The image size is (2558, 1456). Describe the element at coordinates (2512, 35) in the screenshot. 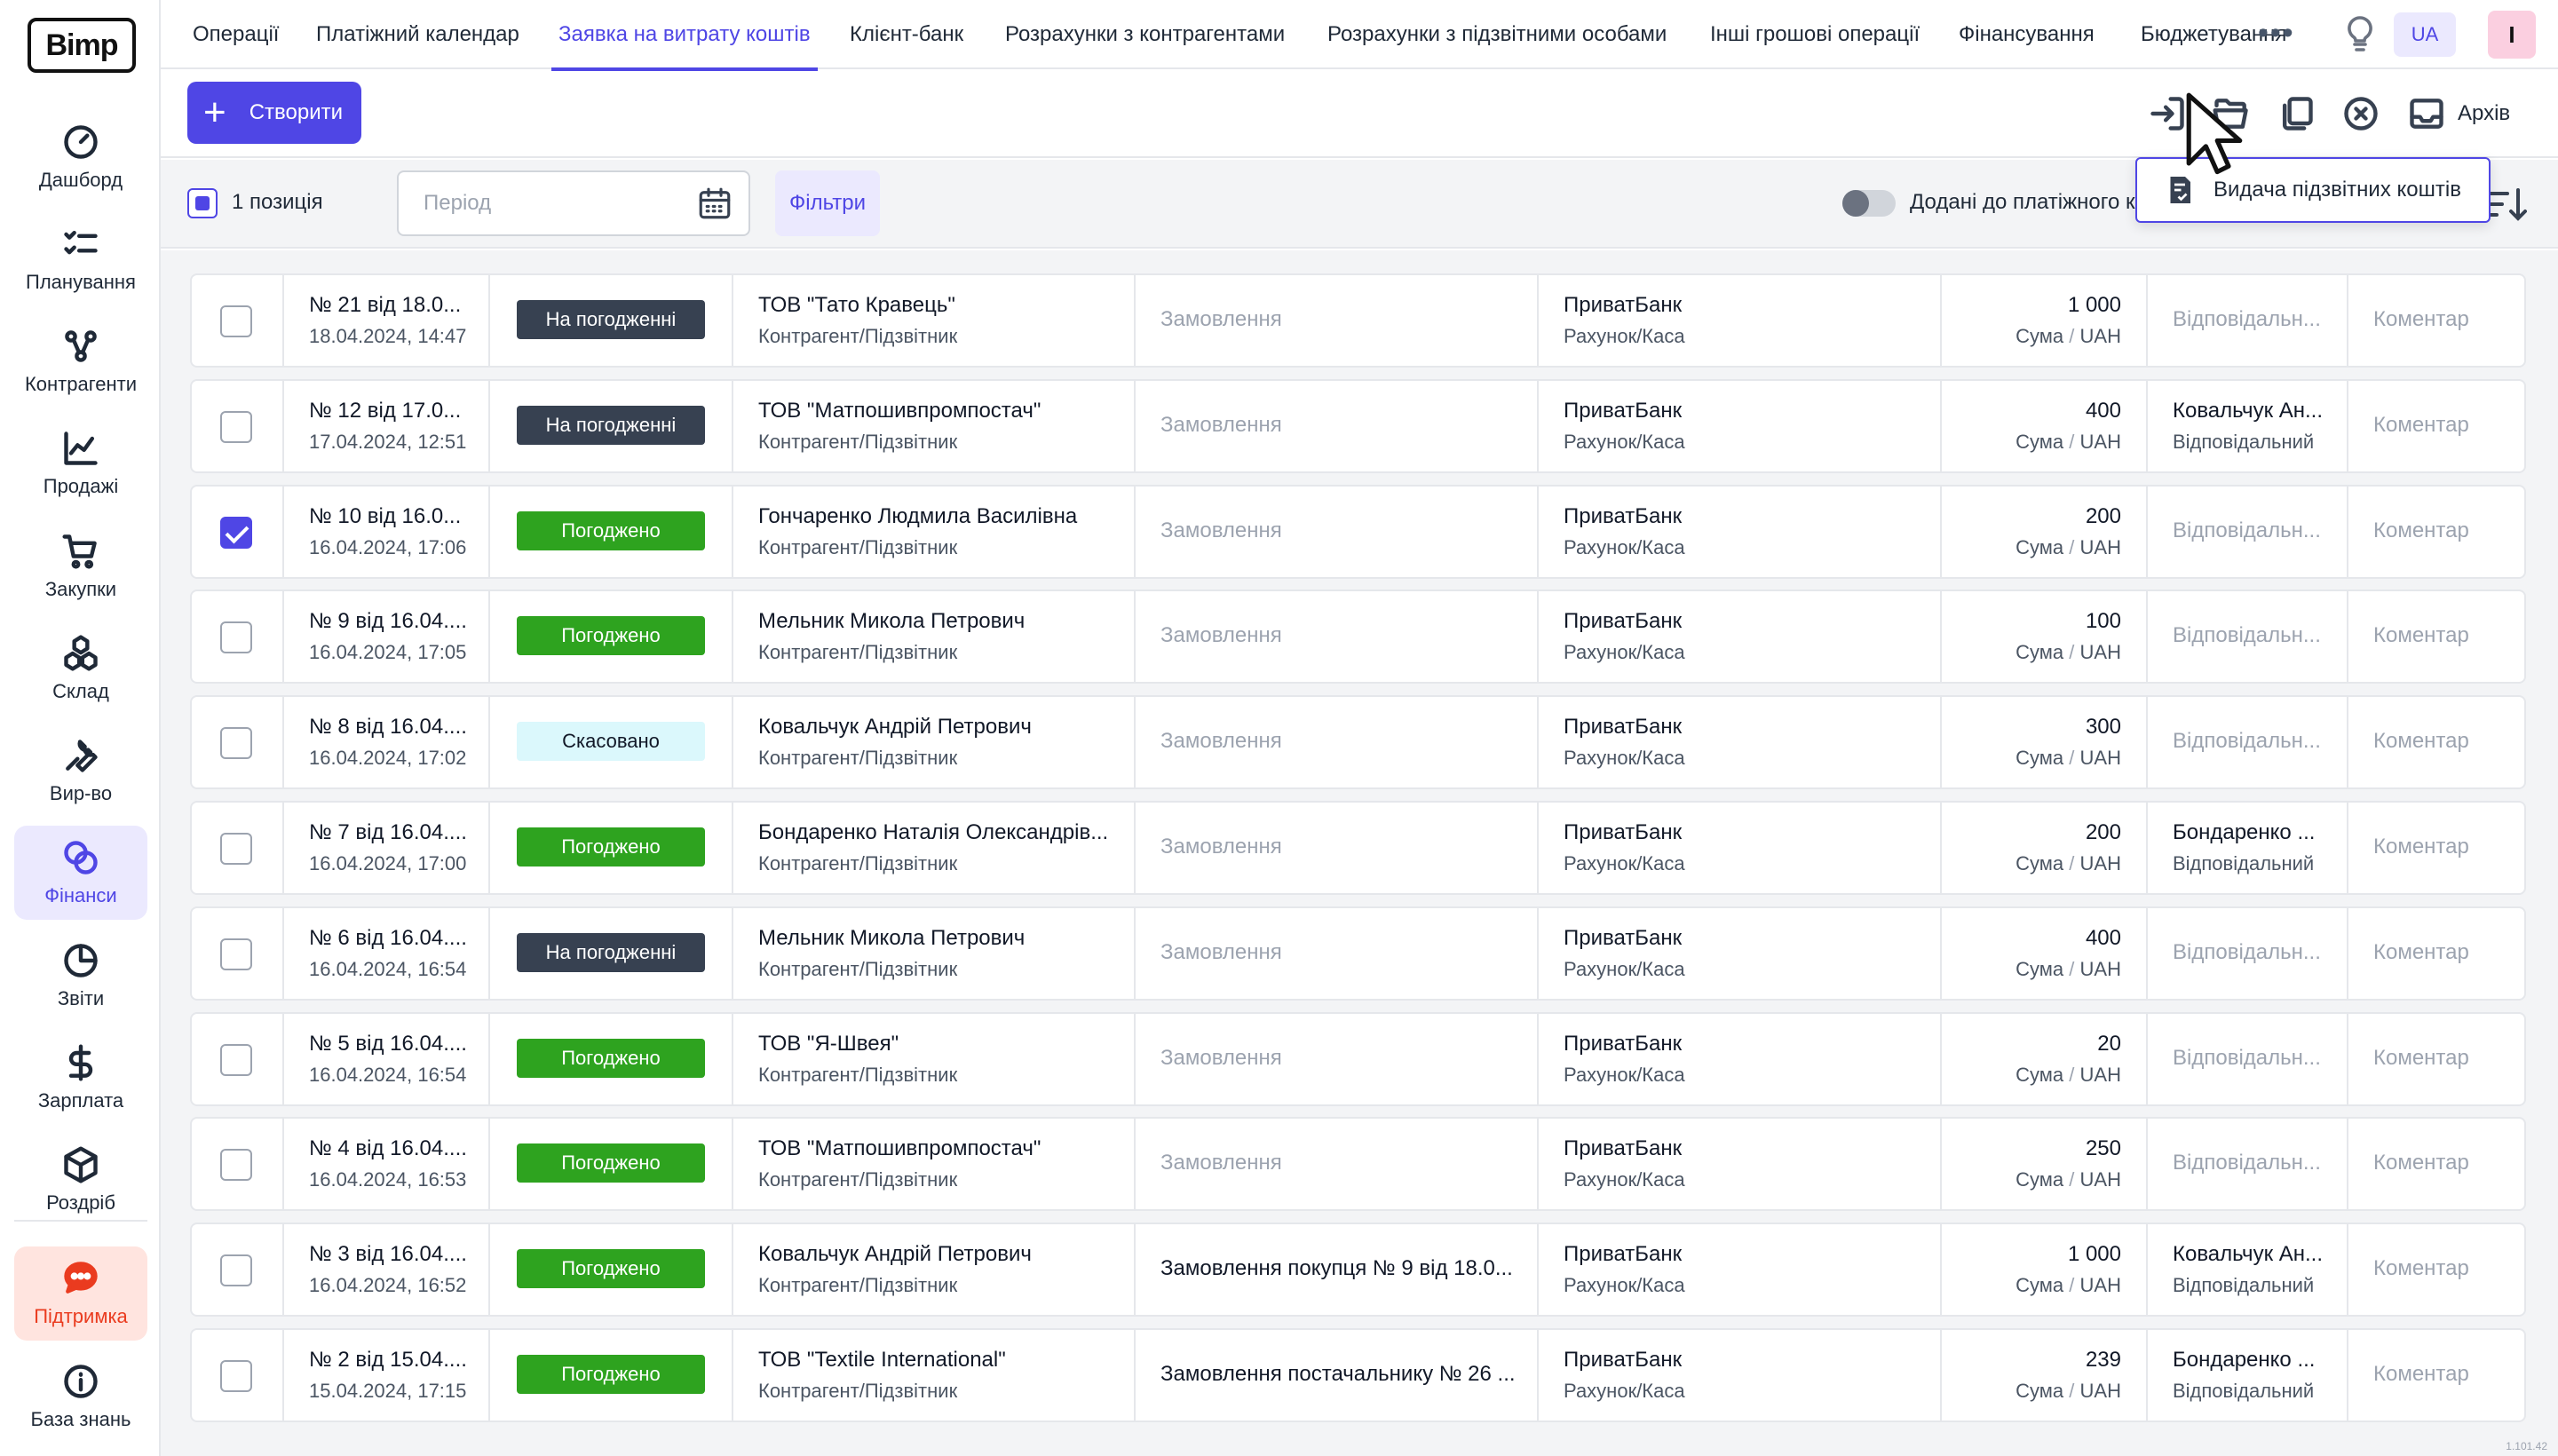

I see `user-avatar: I` at that location.